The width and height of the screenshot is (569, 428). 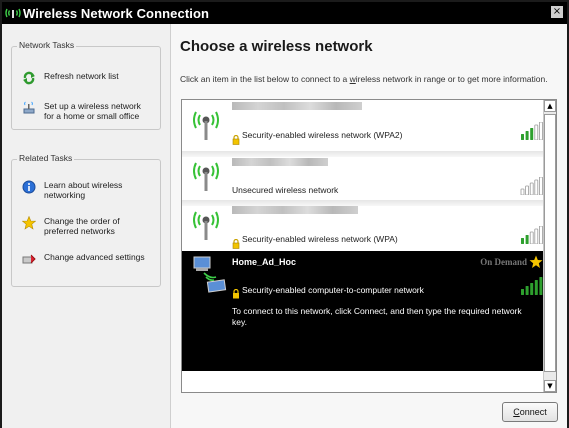 What do you see at coordinates (29, 259) in the screenshot?
I see `settings-icon` at bounding box center [29, 259].